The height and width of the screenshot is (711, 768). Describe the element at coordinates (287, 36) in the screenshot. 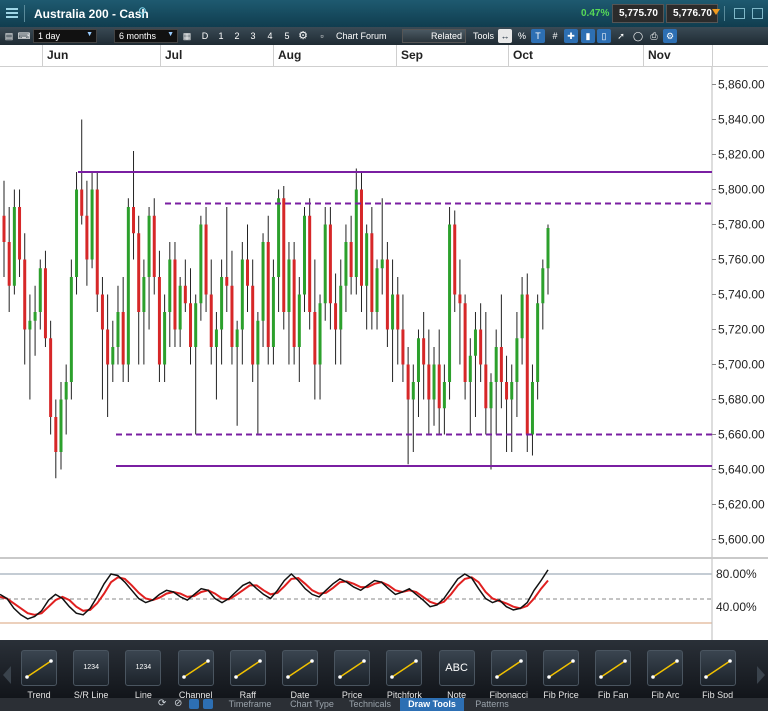

I see `period-5-button: 5` at that location.